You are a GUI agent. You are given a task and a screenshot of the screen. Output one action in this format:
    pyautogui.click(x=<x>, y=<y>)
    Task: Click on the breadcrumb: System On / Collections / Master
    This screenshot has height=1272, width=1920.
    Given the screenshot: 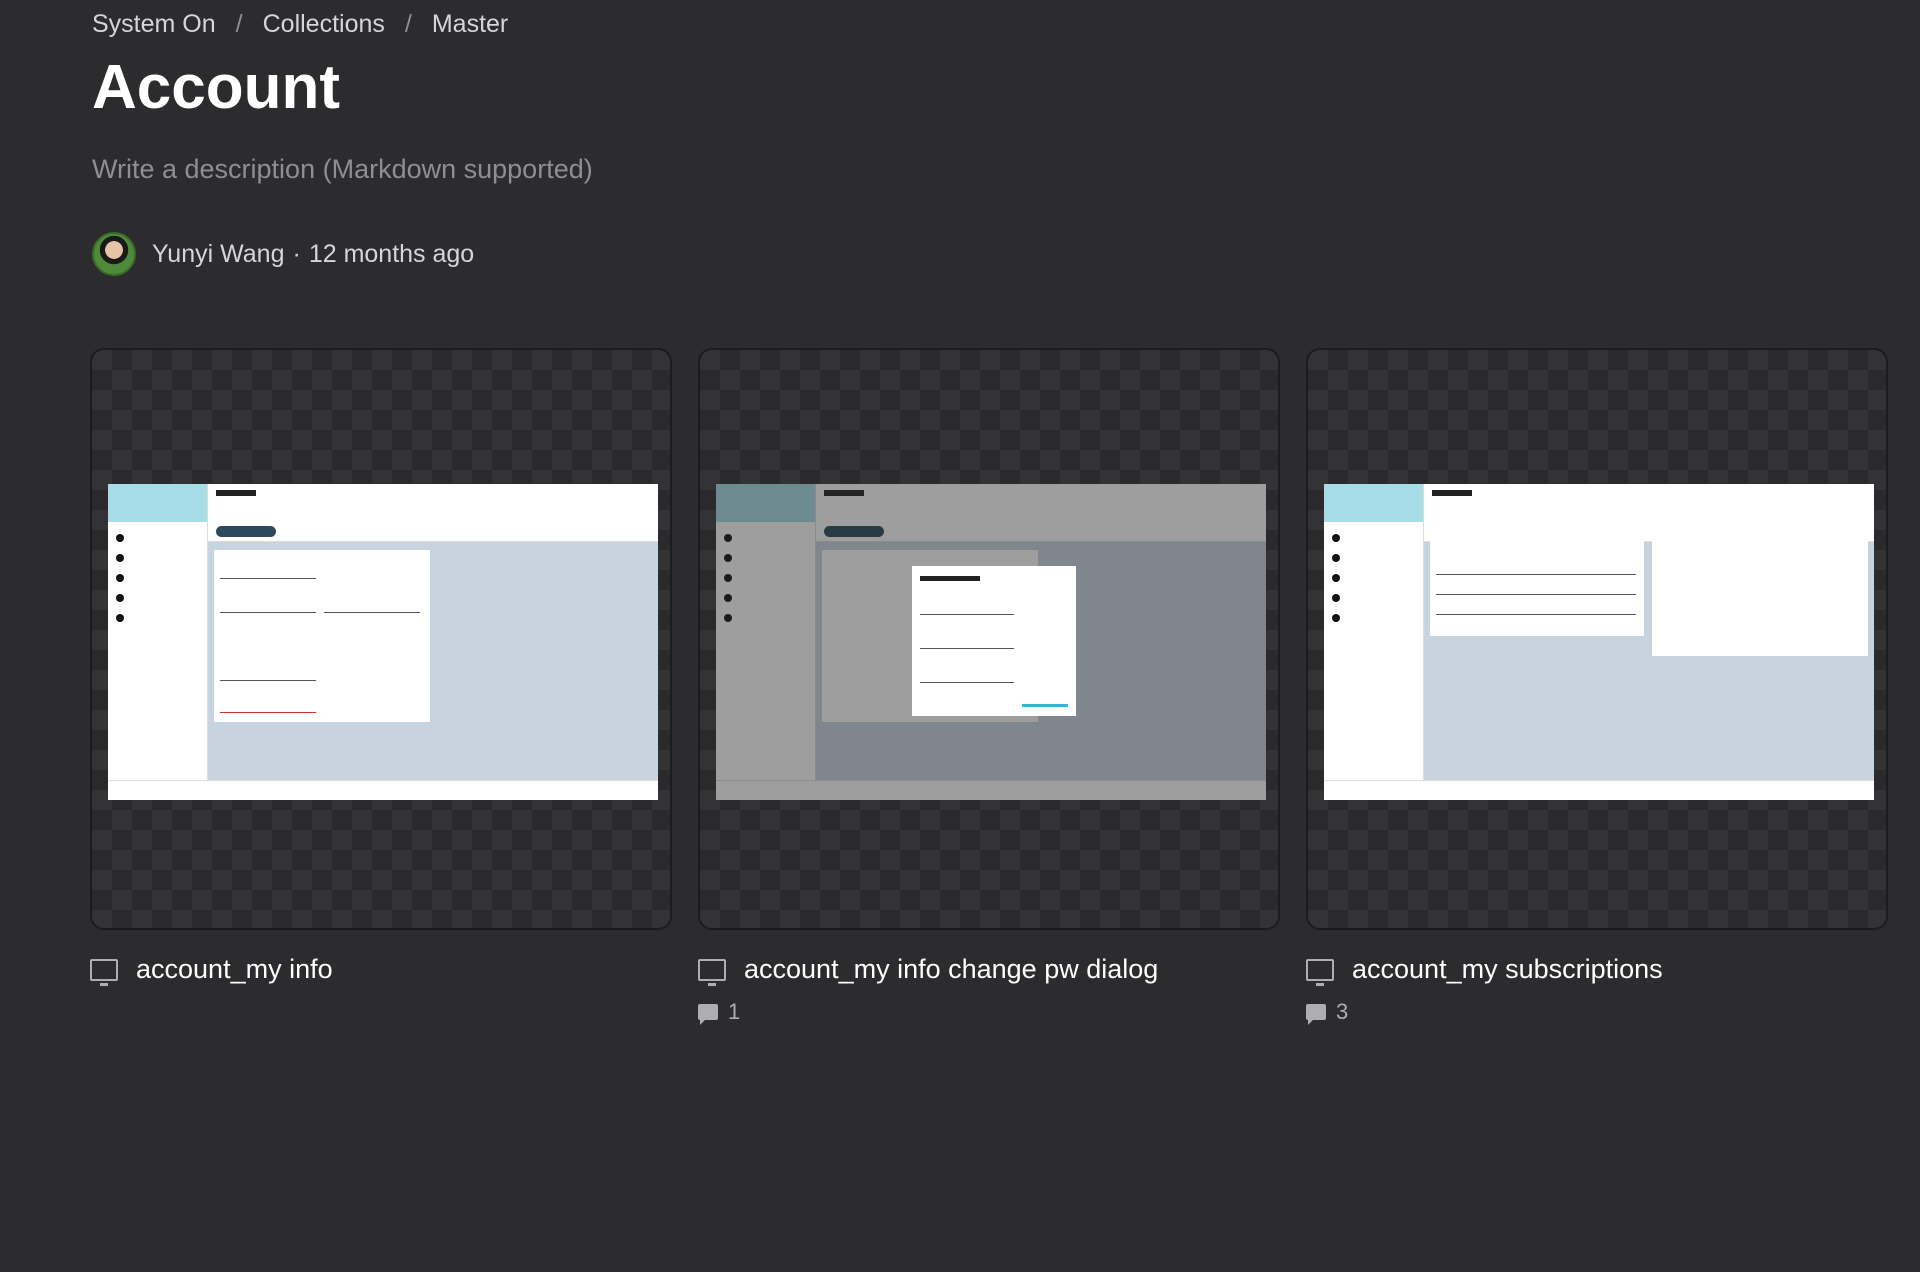 What is the action you would take?
    pyautogui.click(x=300, y=24)
    